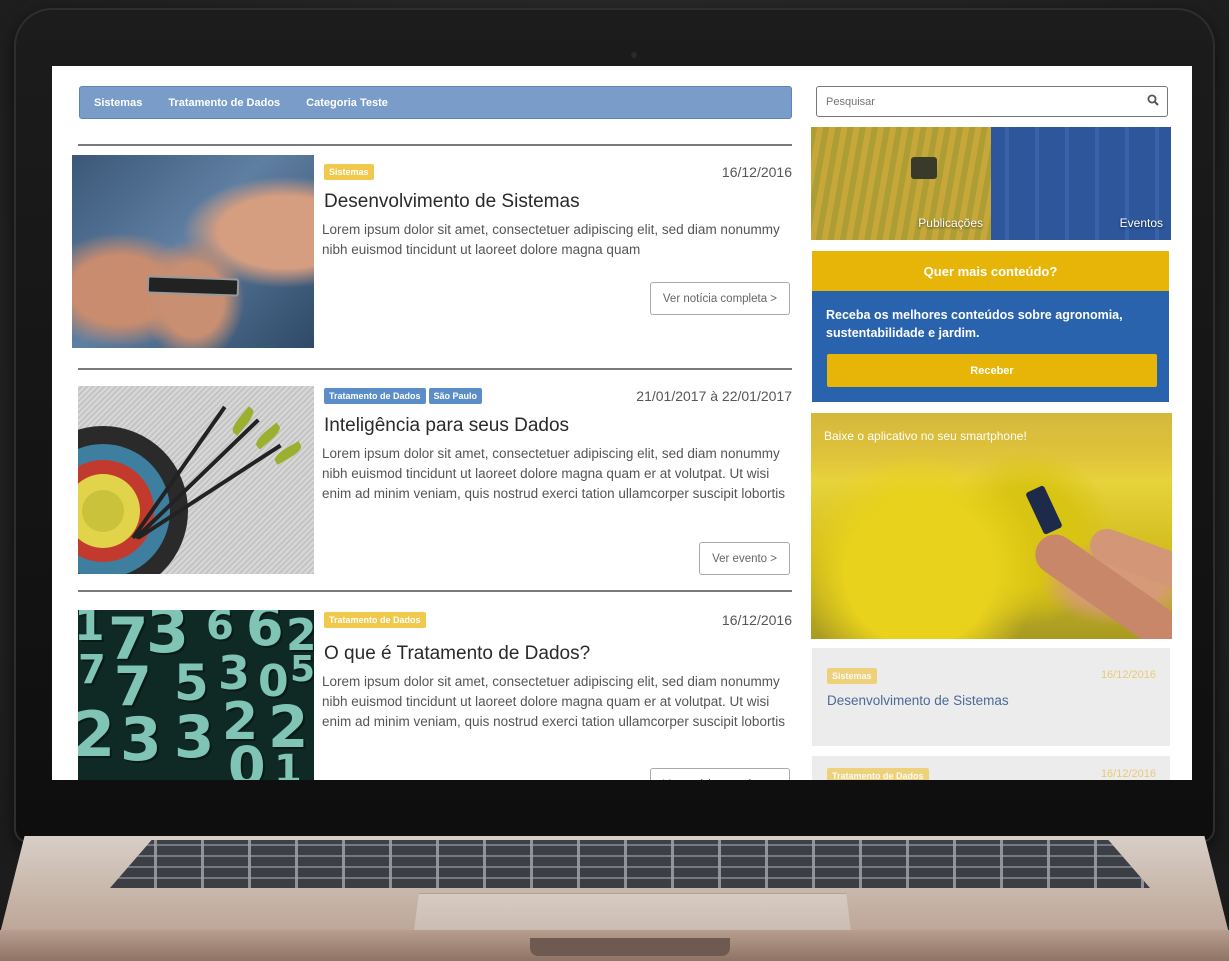 This screenshot has width=1229, height=961. Describe the element at coordinates (991, 526) in the screenshot. I see `app-banner: Baixe o aplicativo no seu smartphone!` at that location.